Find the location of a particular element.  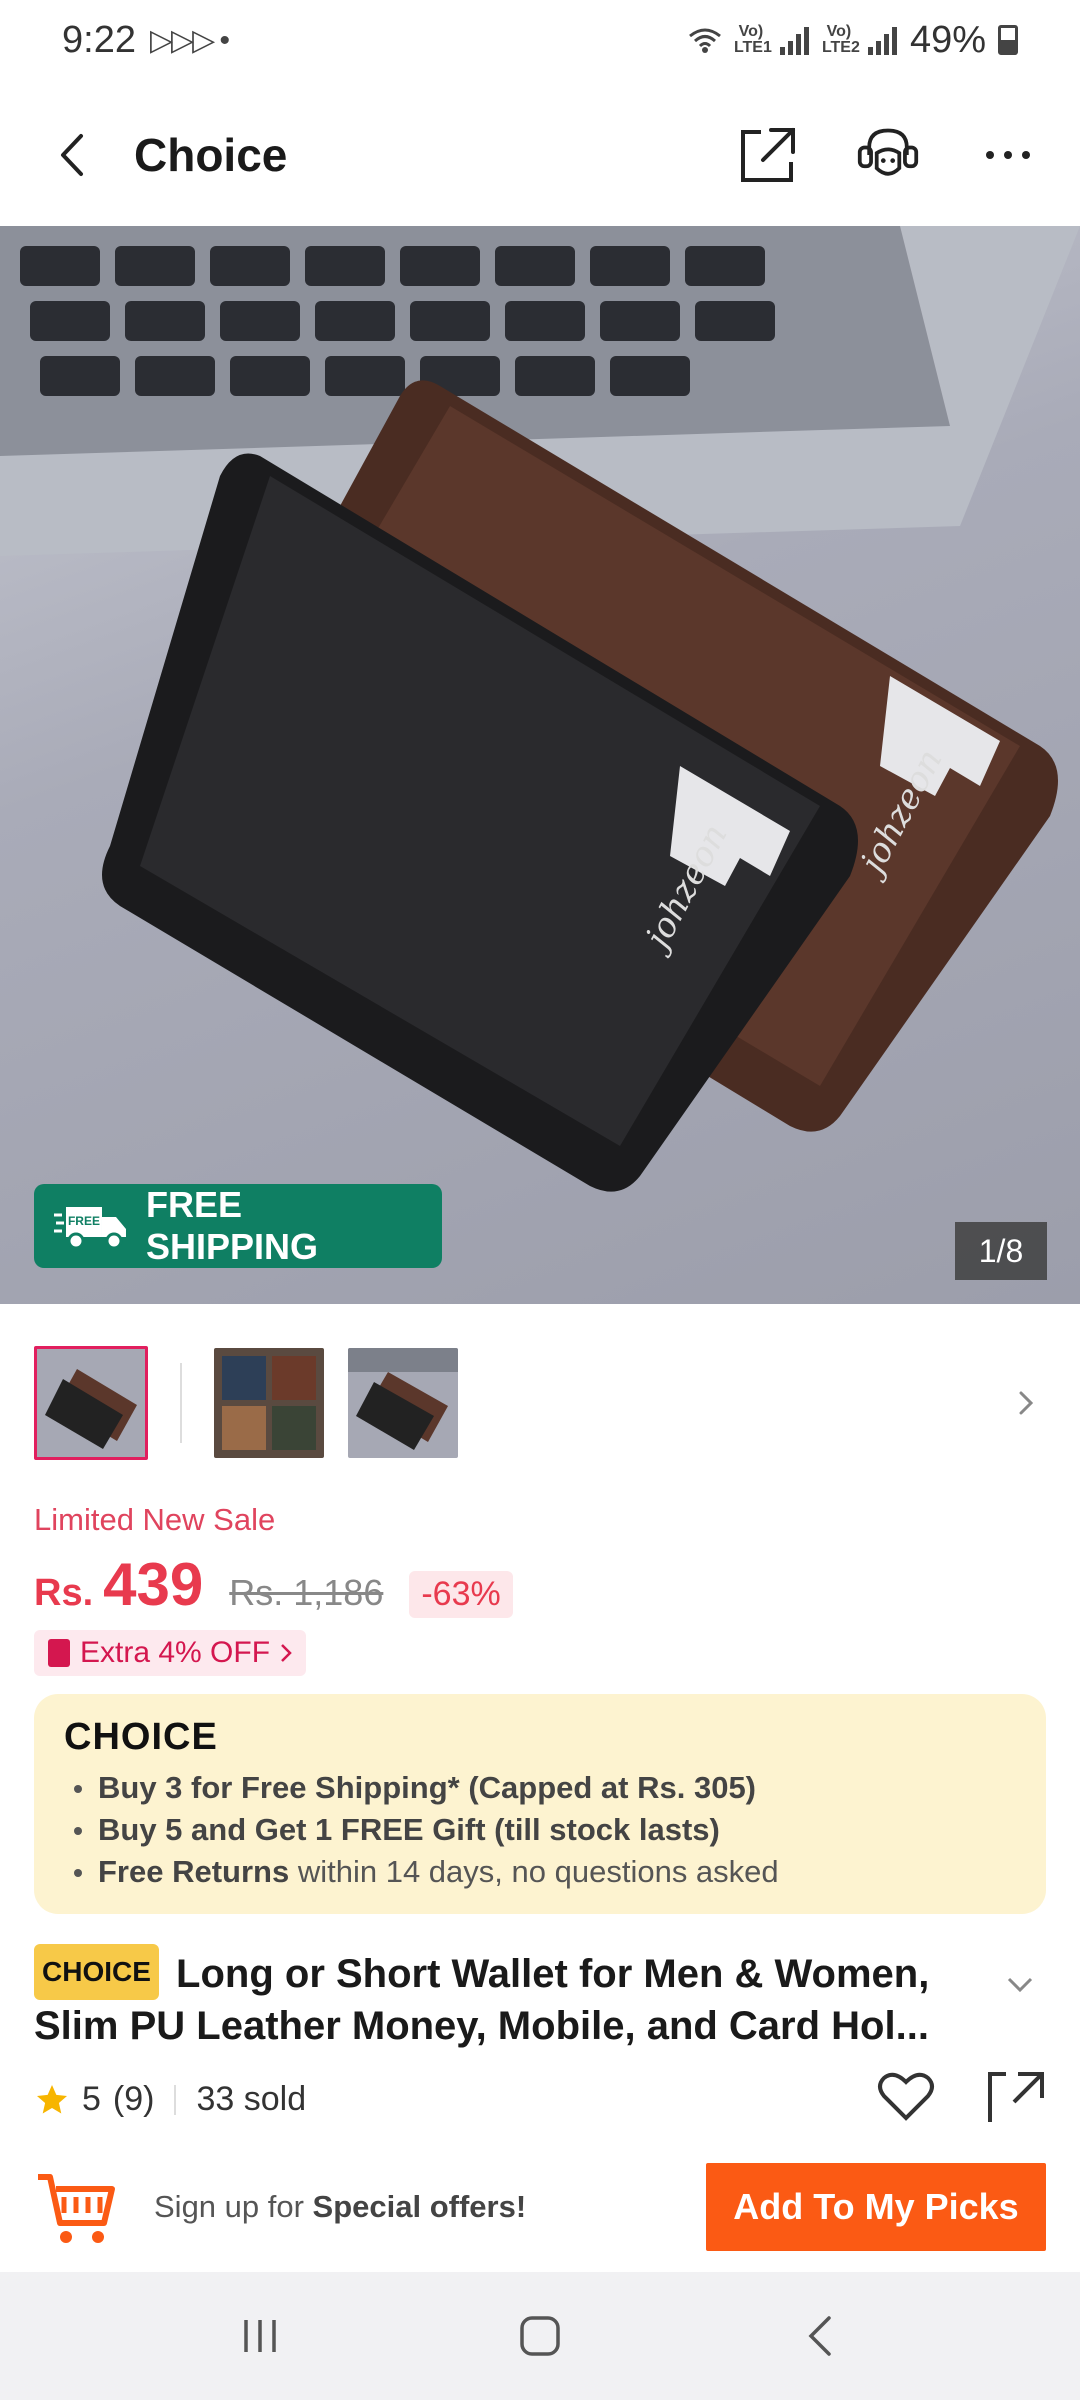

thumbnail-next-button is located at coordinates (1026, 1403).